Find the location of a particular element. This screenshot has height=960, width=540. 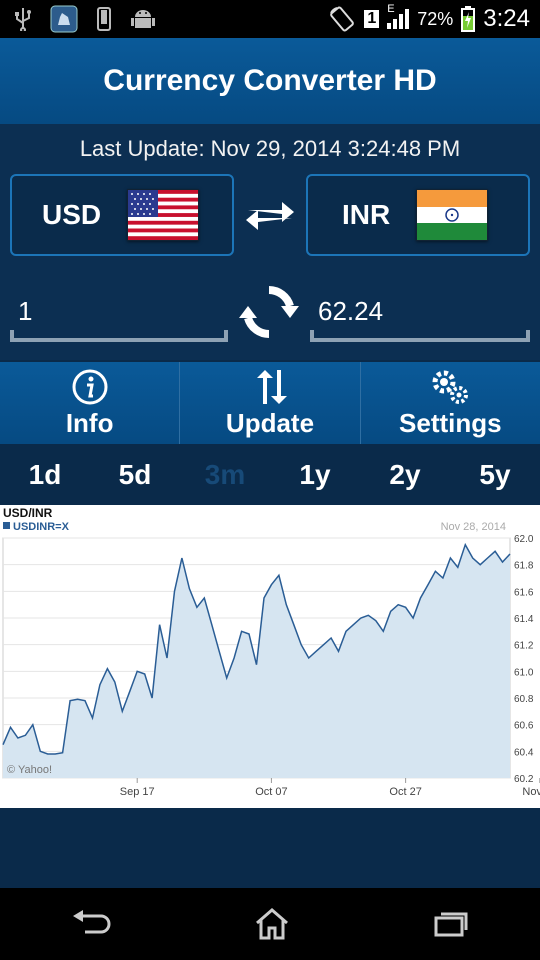

chart-credit: © Yahoo! is located at coordinates (29, 770).